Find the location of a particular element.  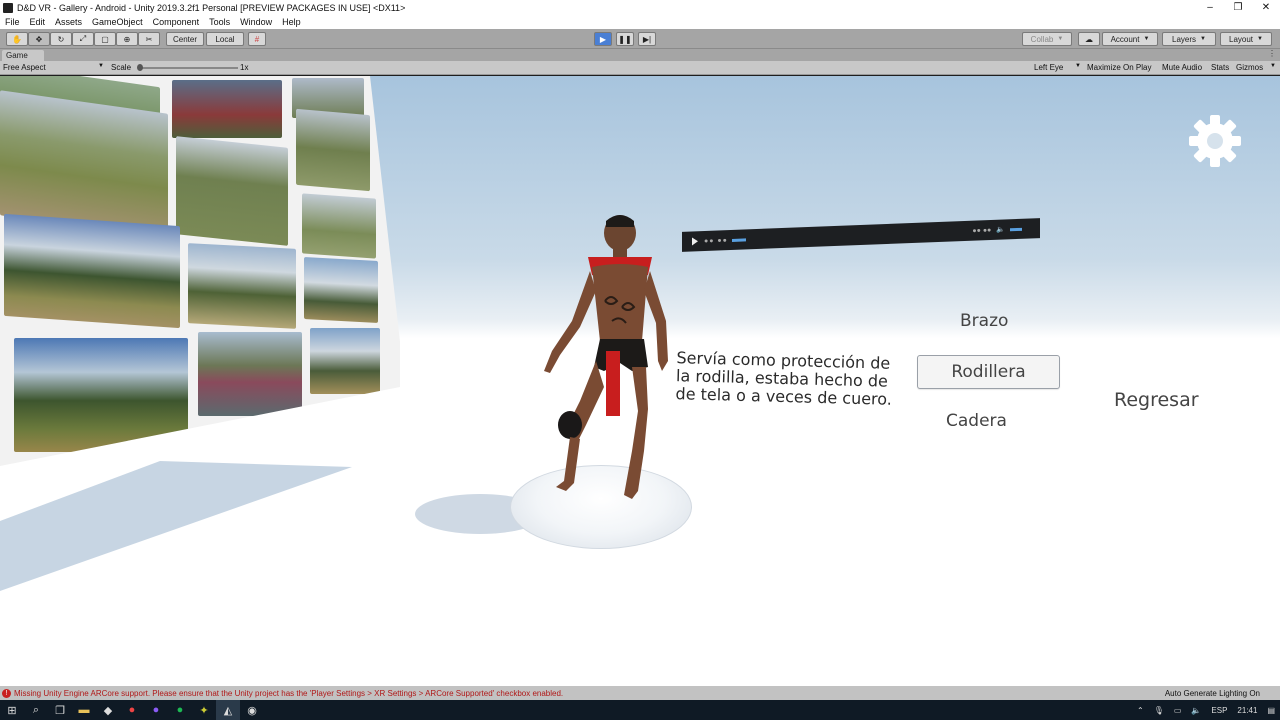

pause-button: ❚❚ is located at coordinates (625, 39).